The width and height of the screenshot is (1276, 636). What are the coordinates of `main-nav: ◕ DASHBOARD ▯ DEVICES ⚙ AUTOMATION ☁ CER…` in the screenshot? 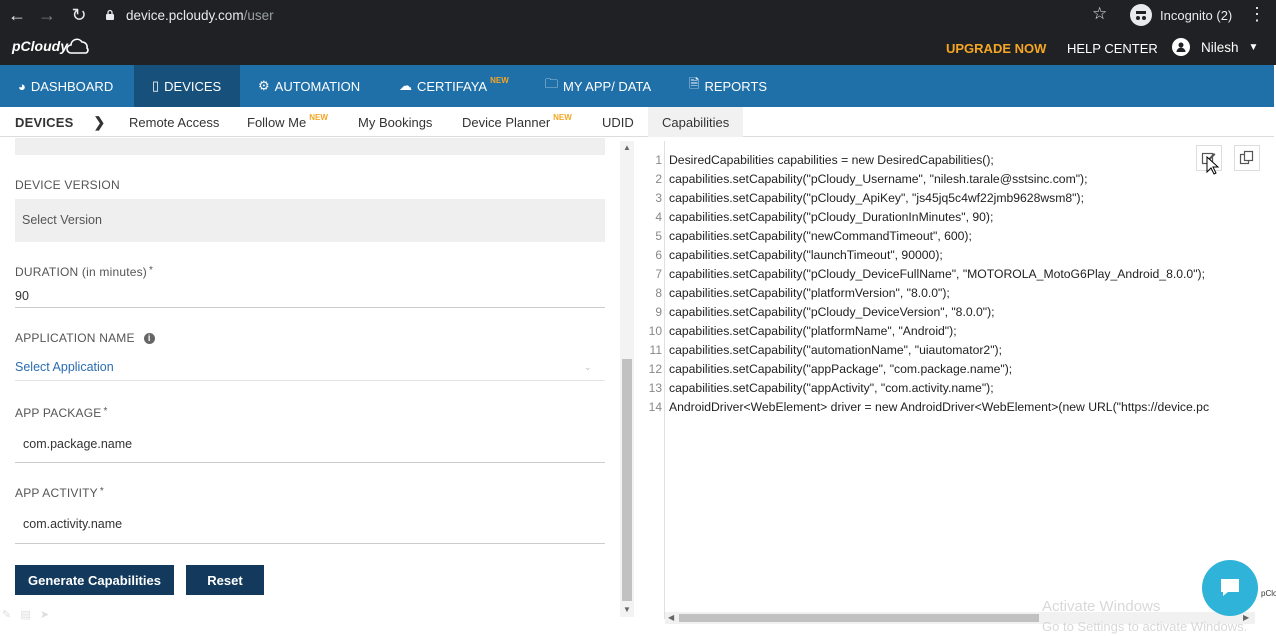 It's located at (637, 86).